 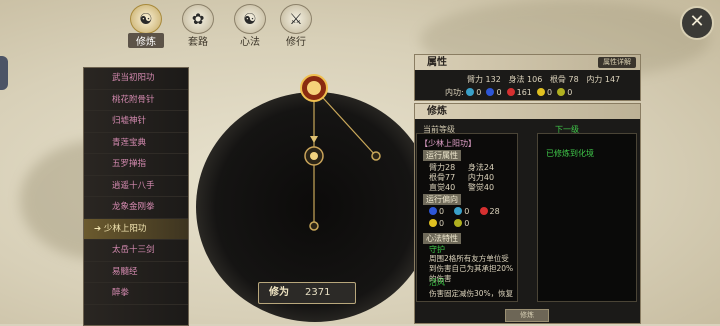 What do you see at coordinates (442, 238) in the screenshot?
I see `section-heading: 心法特性` at bounding box center [442, 238].